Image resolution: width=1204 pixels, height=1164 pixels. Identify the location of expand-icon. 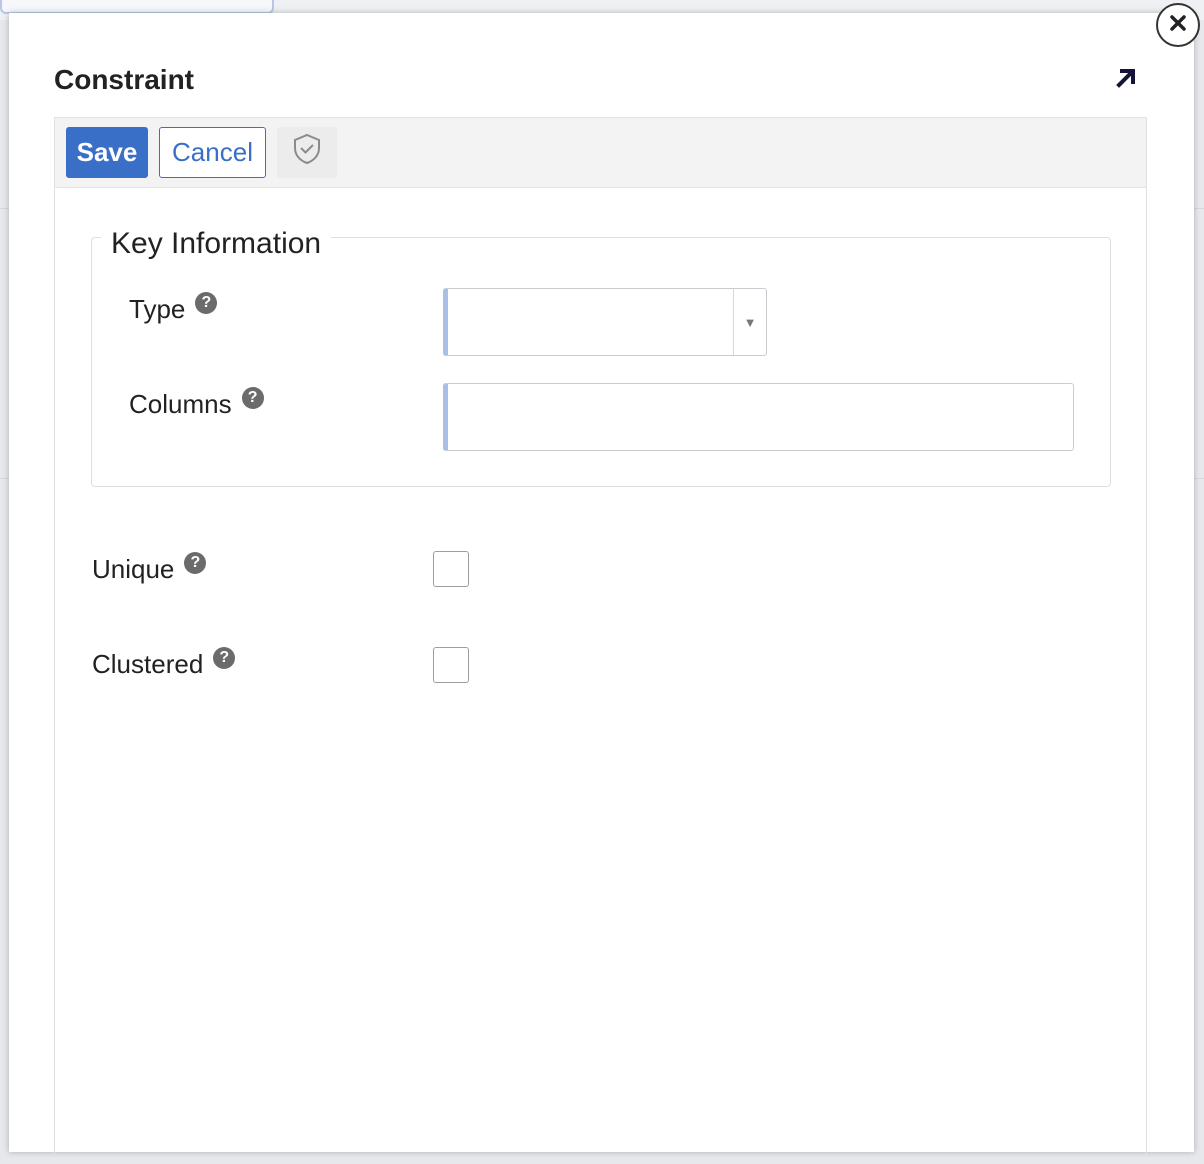
(1126, 78).